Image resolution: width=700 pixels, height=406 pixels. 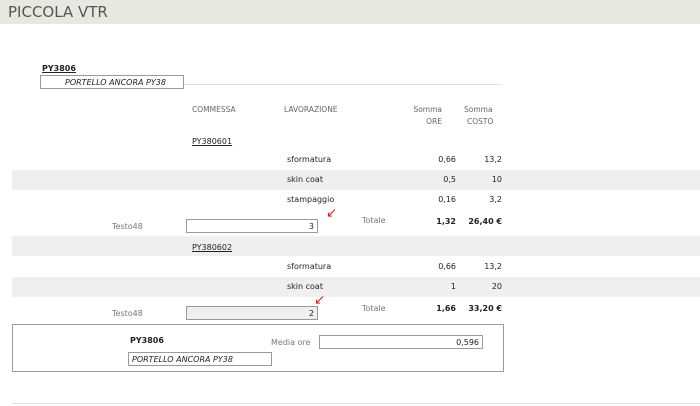 I want to click on media-ore-field: 0,596, so click(x=401, y=342).